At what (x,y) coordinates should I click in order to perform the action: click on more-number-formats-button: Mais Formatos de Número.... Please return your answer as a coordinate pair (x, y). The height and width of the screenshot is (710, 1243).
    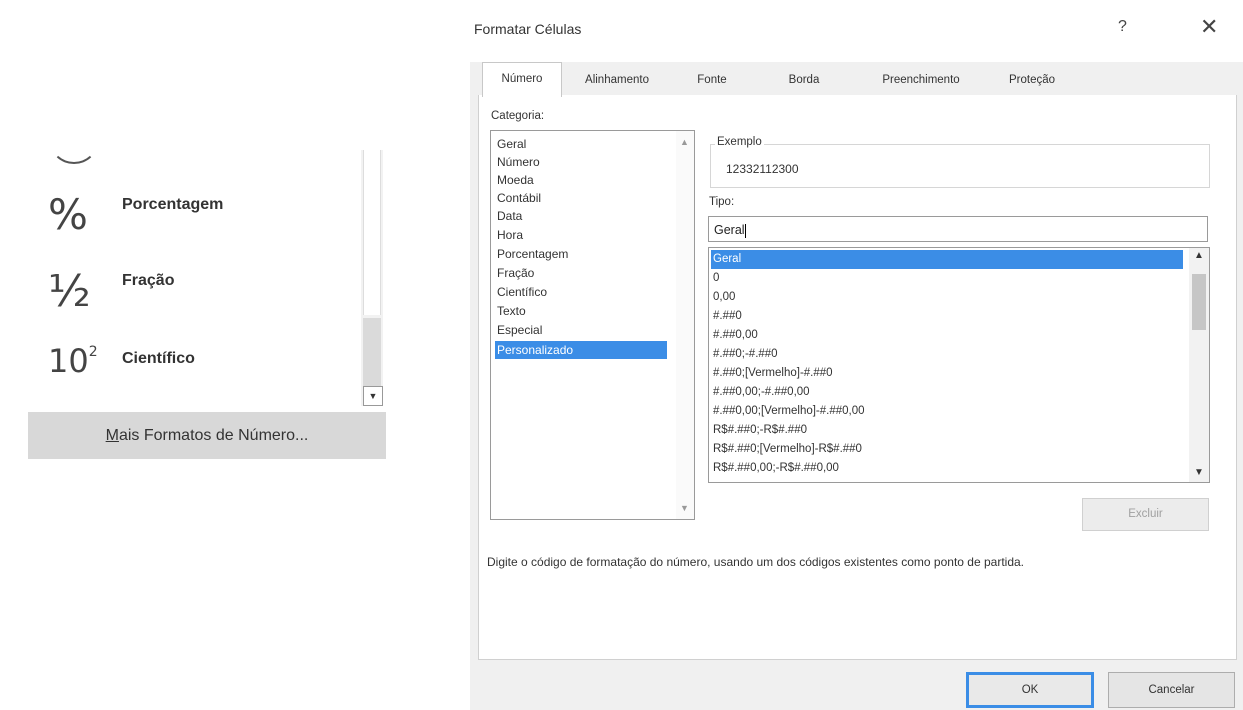
    Looking at the image, I should click on (207, 435).